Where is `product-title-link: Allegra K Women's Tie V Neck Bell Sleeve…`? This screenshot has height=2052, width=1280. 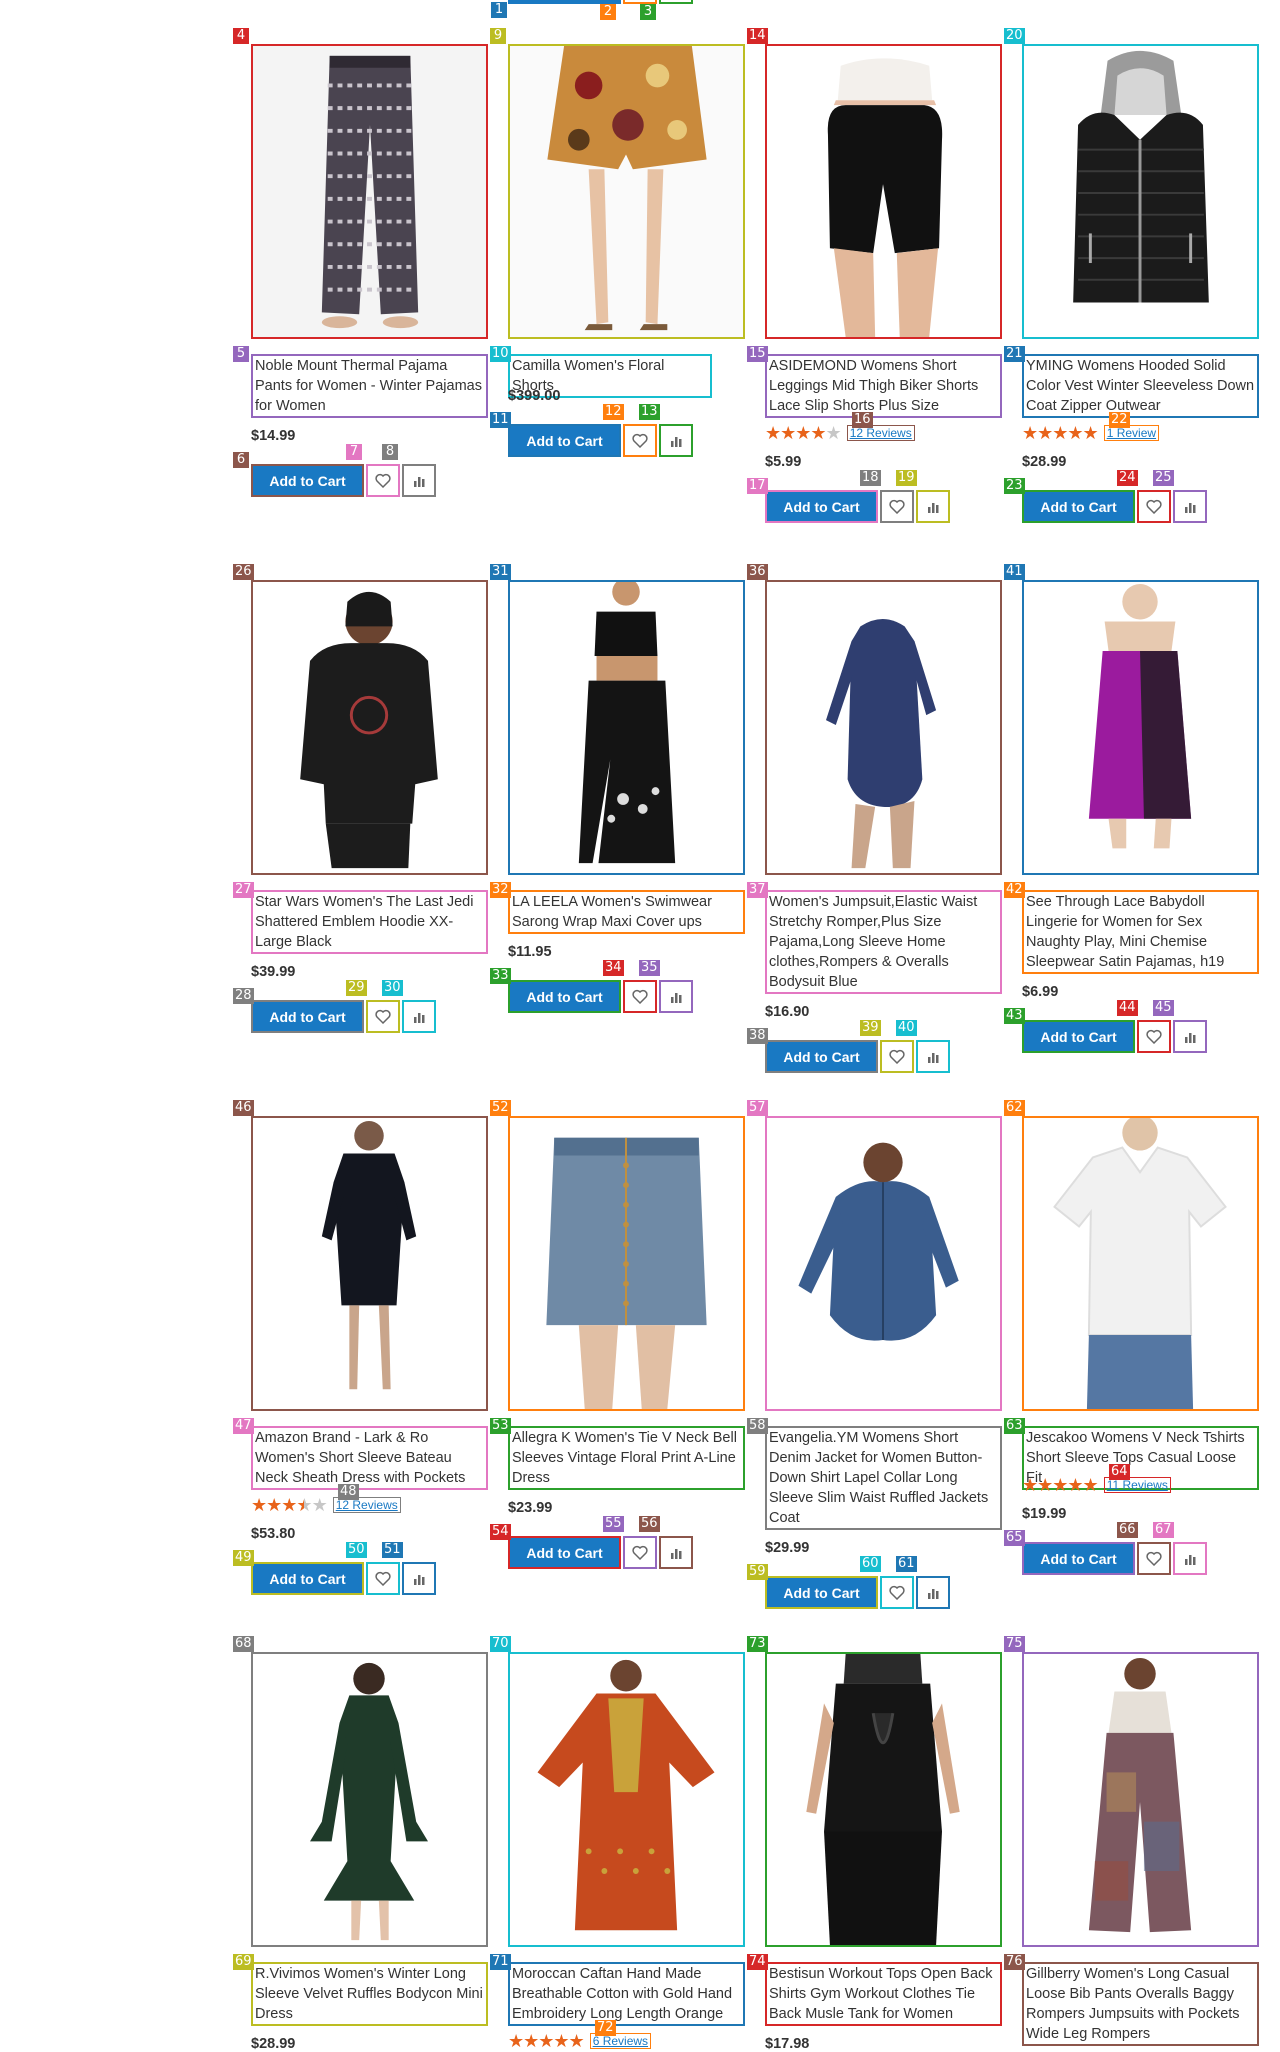 product-title-link: Allegra K Women's Tie V Neck Bell Sleeve… is located at coordinates (626, 1458).